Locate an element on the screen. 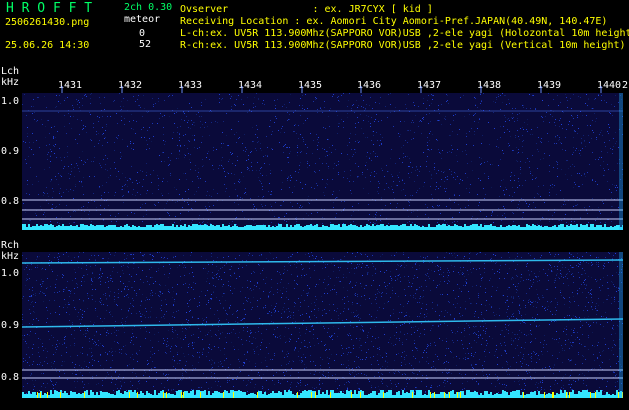 This screenshot has width=629, height=410. rch-unit-label: kHz is located at coordinates (10, 256).